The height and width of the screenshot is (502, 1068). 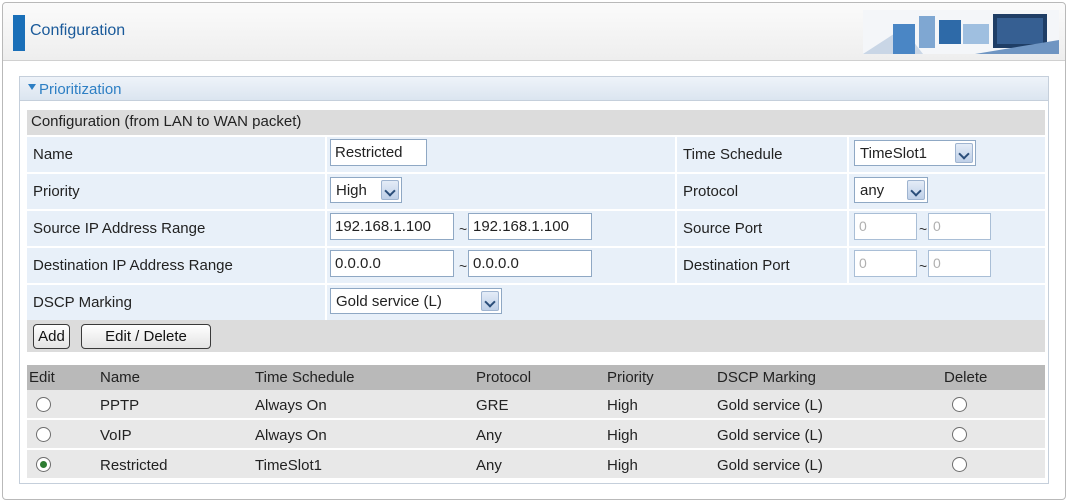 What do you see at coordinates (177, 155) in the screenshot?
I see `name-label: Name` at bounding box center [177, 155].